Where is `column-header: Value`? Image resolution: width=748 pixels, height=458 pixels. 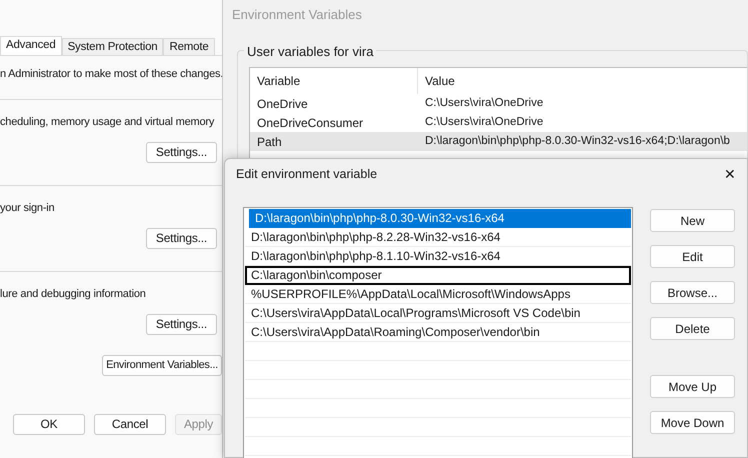
column-header: Value is located at coordinates (436, 81).